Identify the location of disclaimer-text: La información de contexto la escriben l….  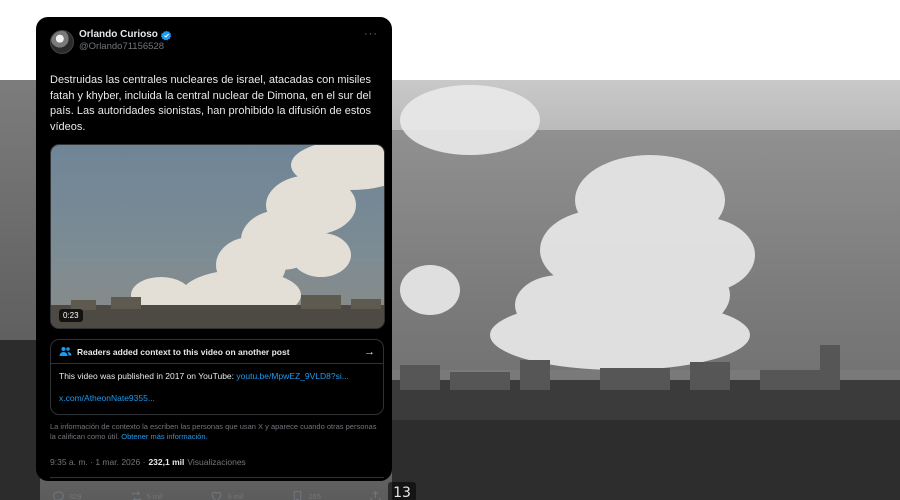
(213, 431).